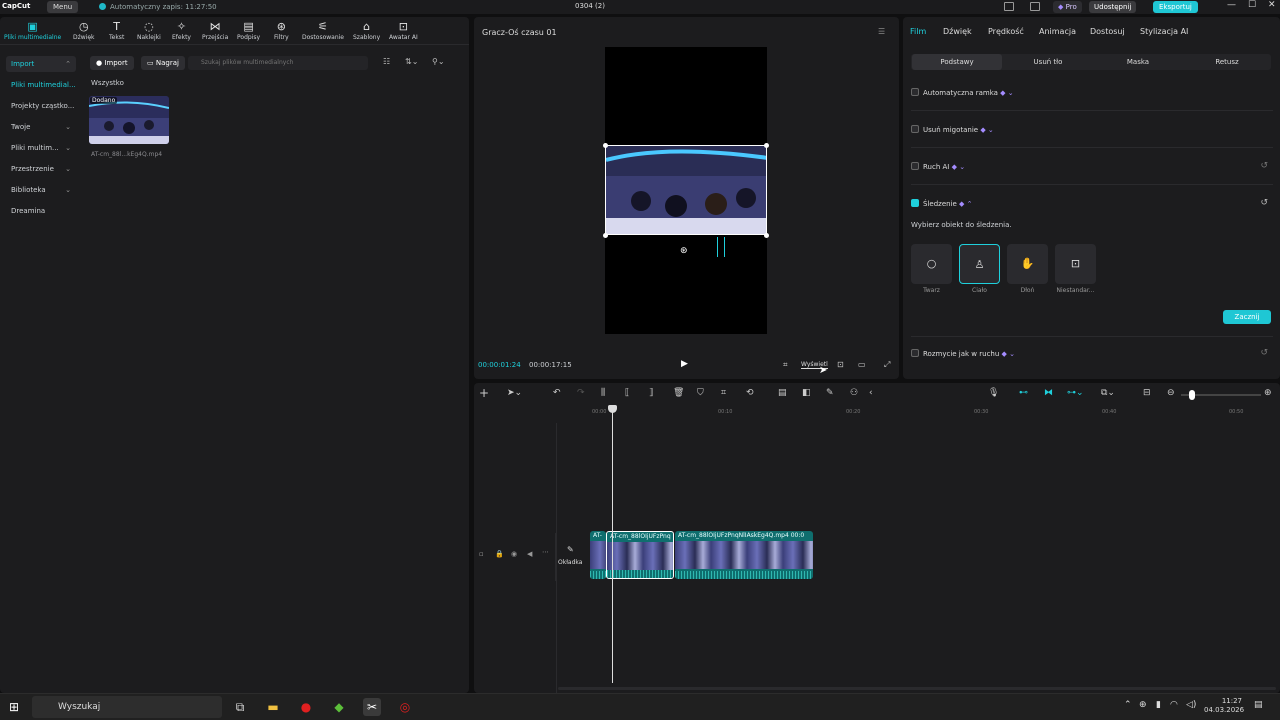 The width and height of the screenshot is (1280, 720). Describe the element at coordinates (854, 393) in the screenshot. I see `person-icon: ⚇` at that location.